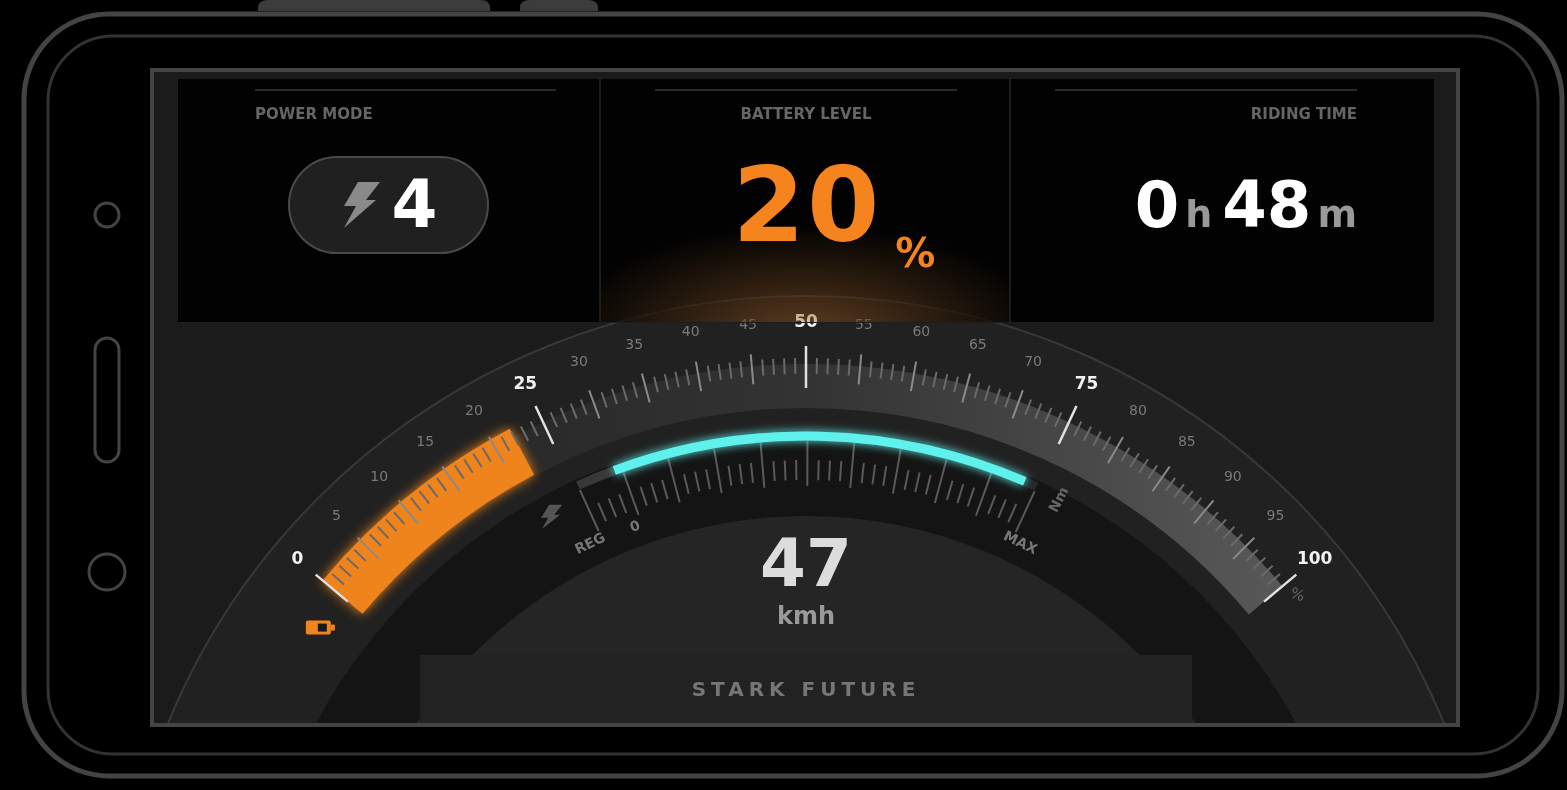 The width and height of the screenshot is (1567, 790). Describe the element at coordinates (807, 204) in the screenshot. I see `battery-value: 20` at that location.